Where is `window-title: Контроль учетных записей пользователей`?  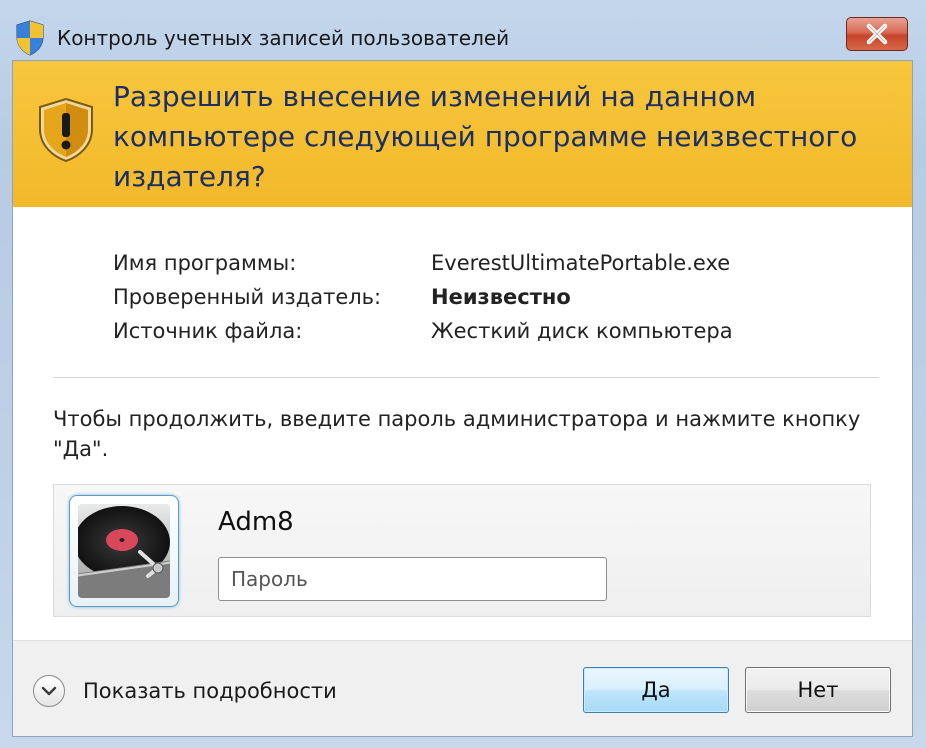 window-title: Контроль учетных записей пользователей is located at coordinates (283, 38).